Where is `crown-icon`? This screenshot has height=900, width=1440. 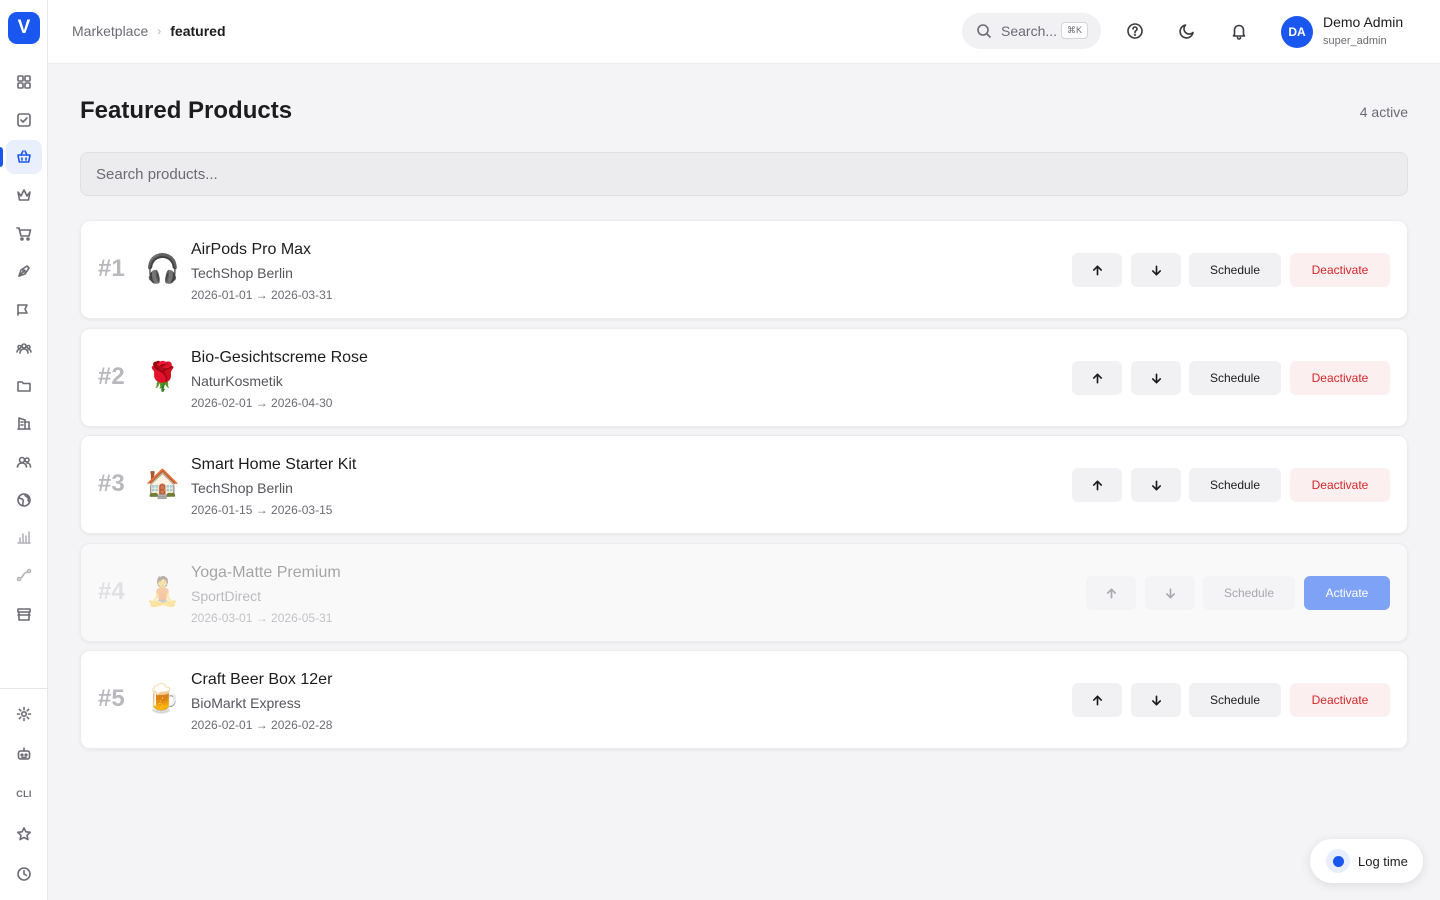 crown-icon is located at coordinates (24, 195).